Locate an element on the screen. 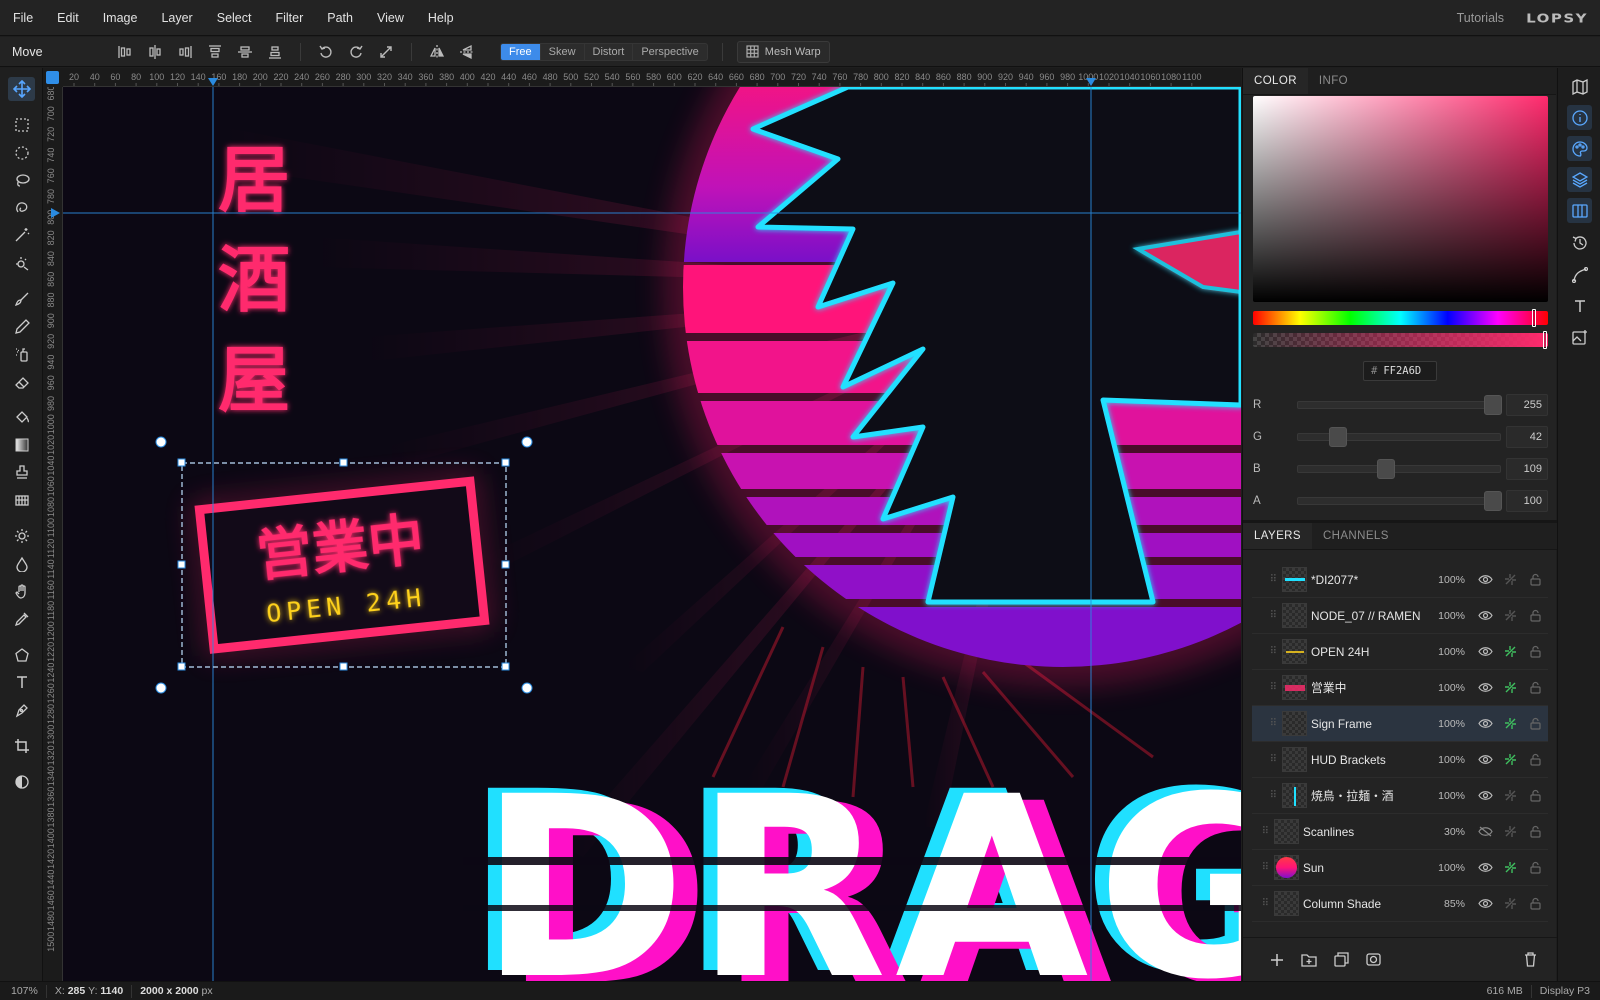  tutorials-link: Tutorials is located at coordinates (1480, 18).